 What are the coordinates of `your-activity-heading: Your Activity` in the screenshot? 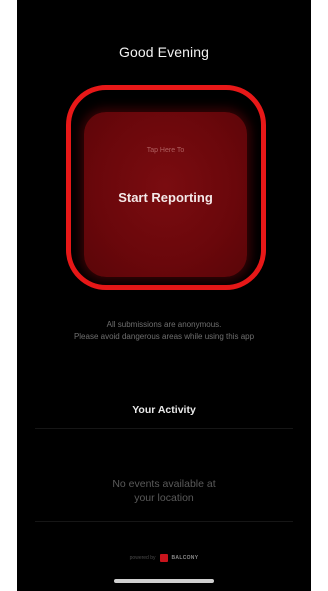 It's located at (164, 410).